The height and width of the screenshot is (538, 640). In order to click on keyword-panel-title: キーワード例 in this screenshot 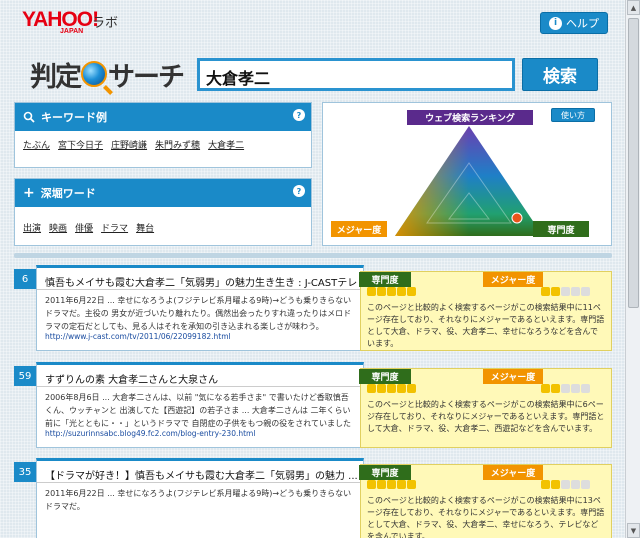, I will do `click(74, 117)`.